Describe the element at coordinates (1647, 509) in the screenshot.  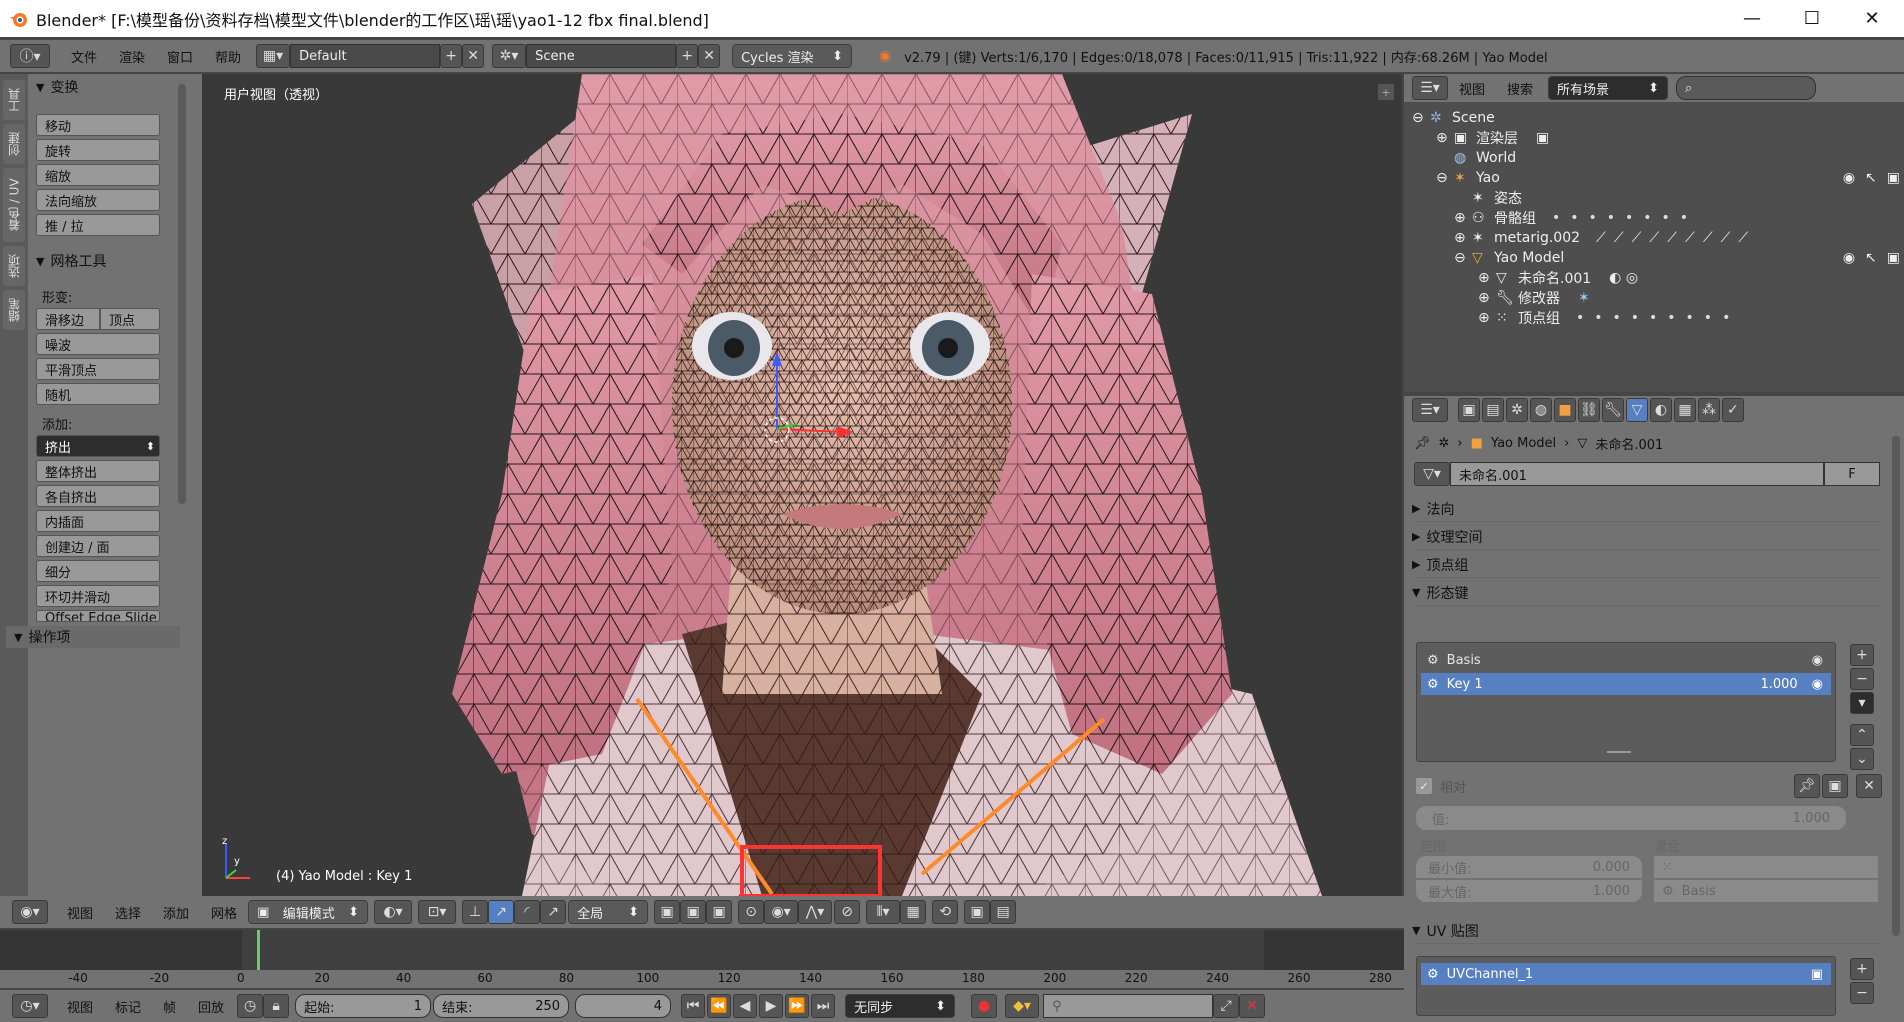
I see `section-normals: ▶ 法向` at that location.